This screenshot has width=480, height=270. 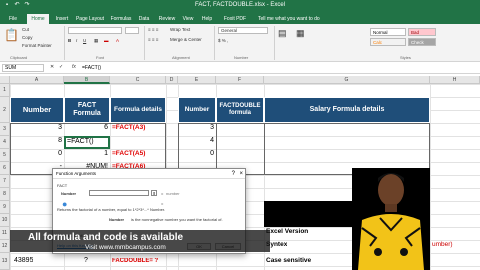 I want to click on tab-formulas: Formulas, so click(x=121, y=19).